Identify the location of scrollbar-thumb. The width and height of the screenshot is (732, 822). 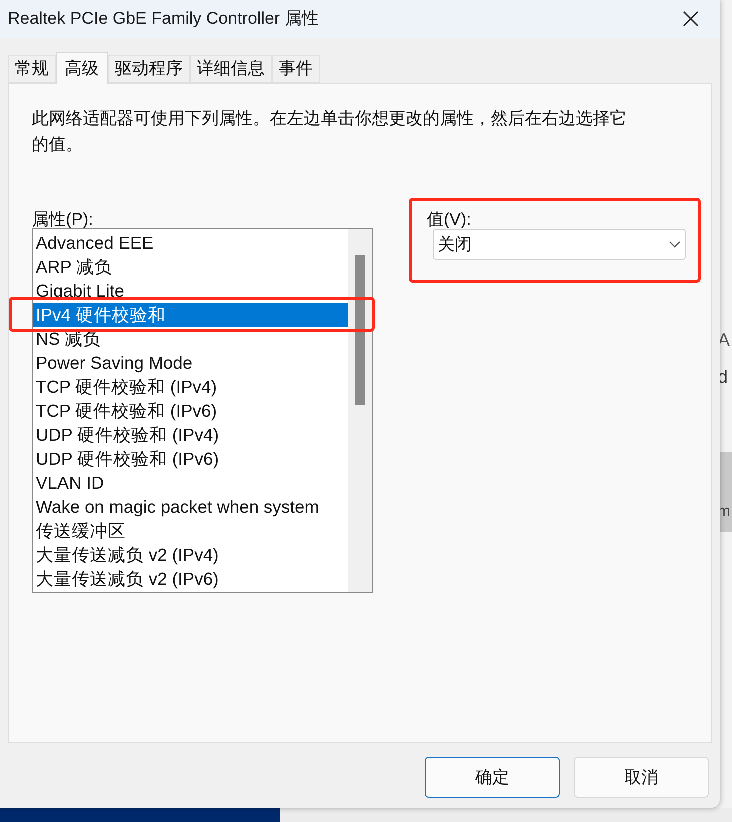
(360, 330).